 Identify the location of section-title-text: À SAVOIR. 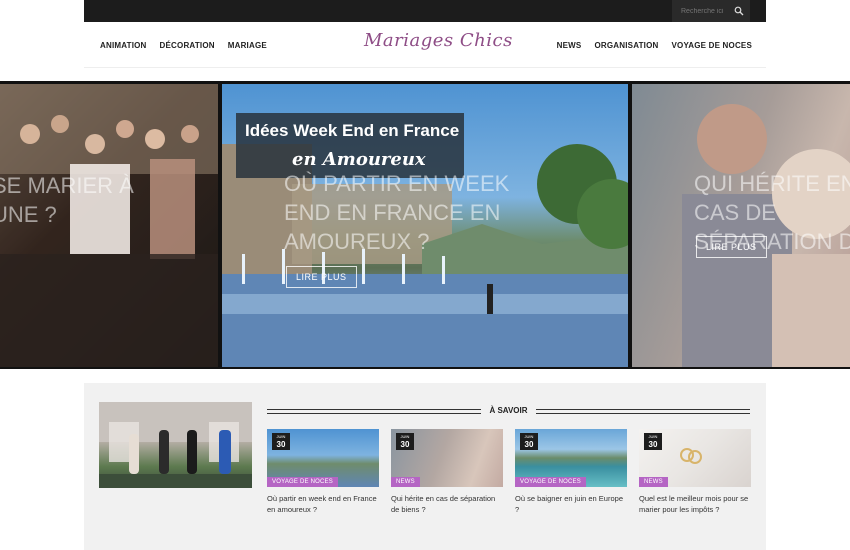
(508, 410).